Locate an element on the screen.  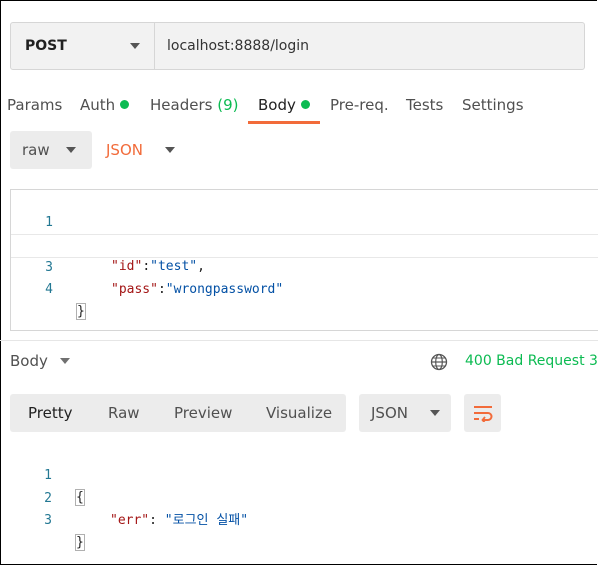
response-body-toggle: Body is located at coordinates (40, 361).